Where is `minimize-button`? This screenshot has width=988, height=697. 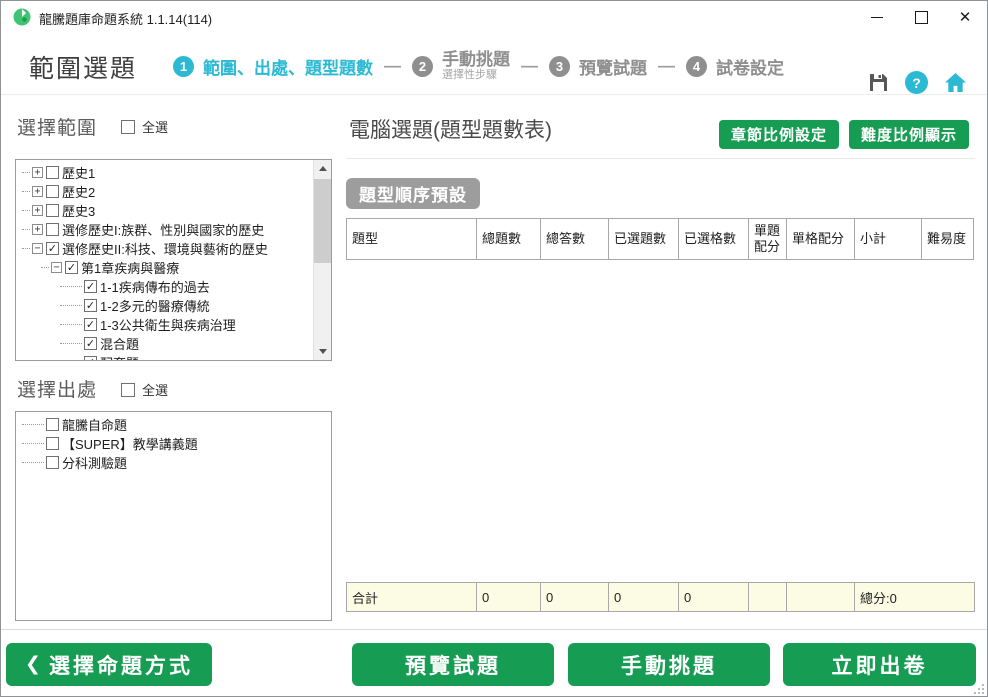 minimize-button is located at coordinates (877, 17).